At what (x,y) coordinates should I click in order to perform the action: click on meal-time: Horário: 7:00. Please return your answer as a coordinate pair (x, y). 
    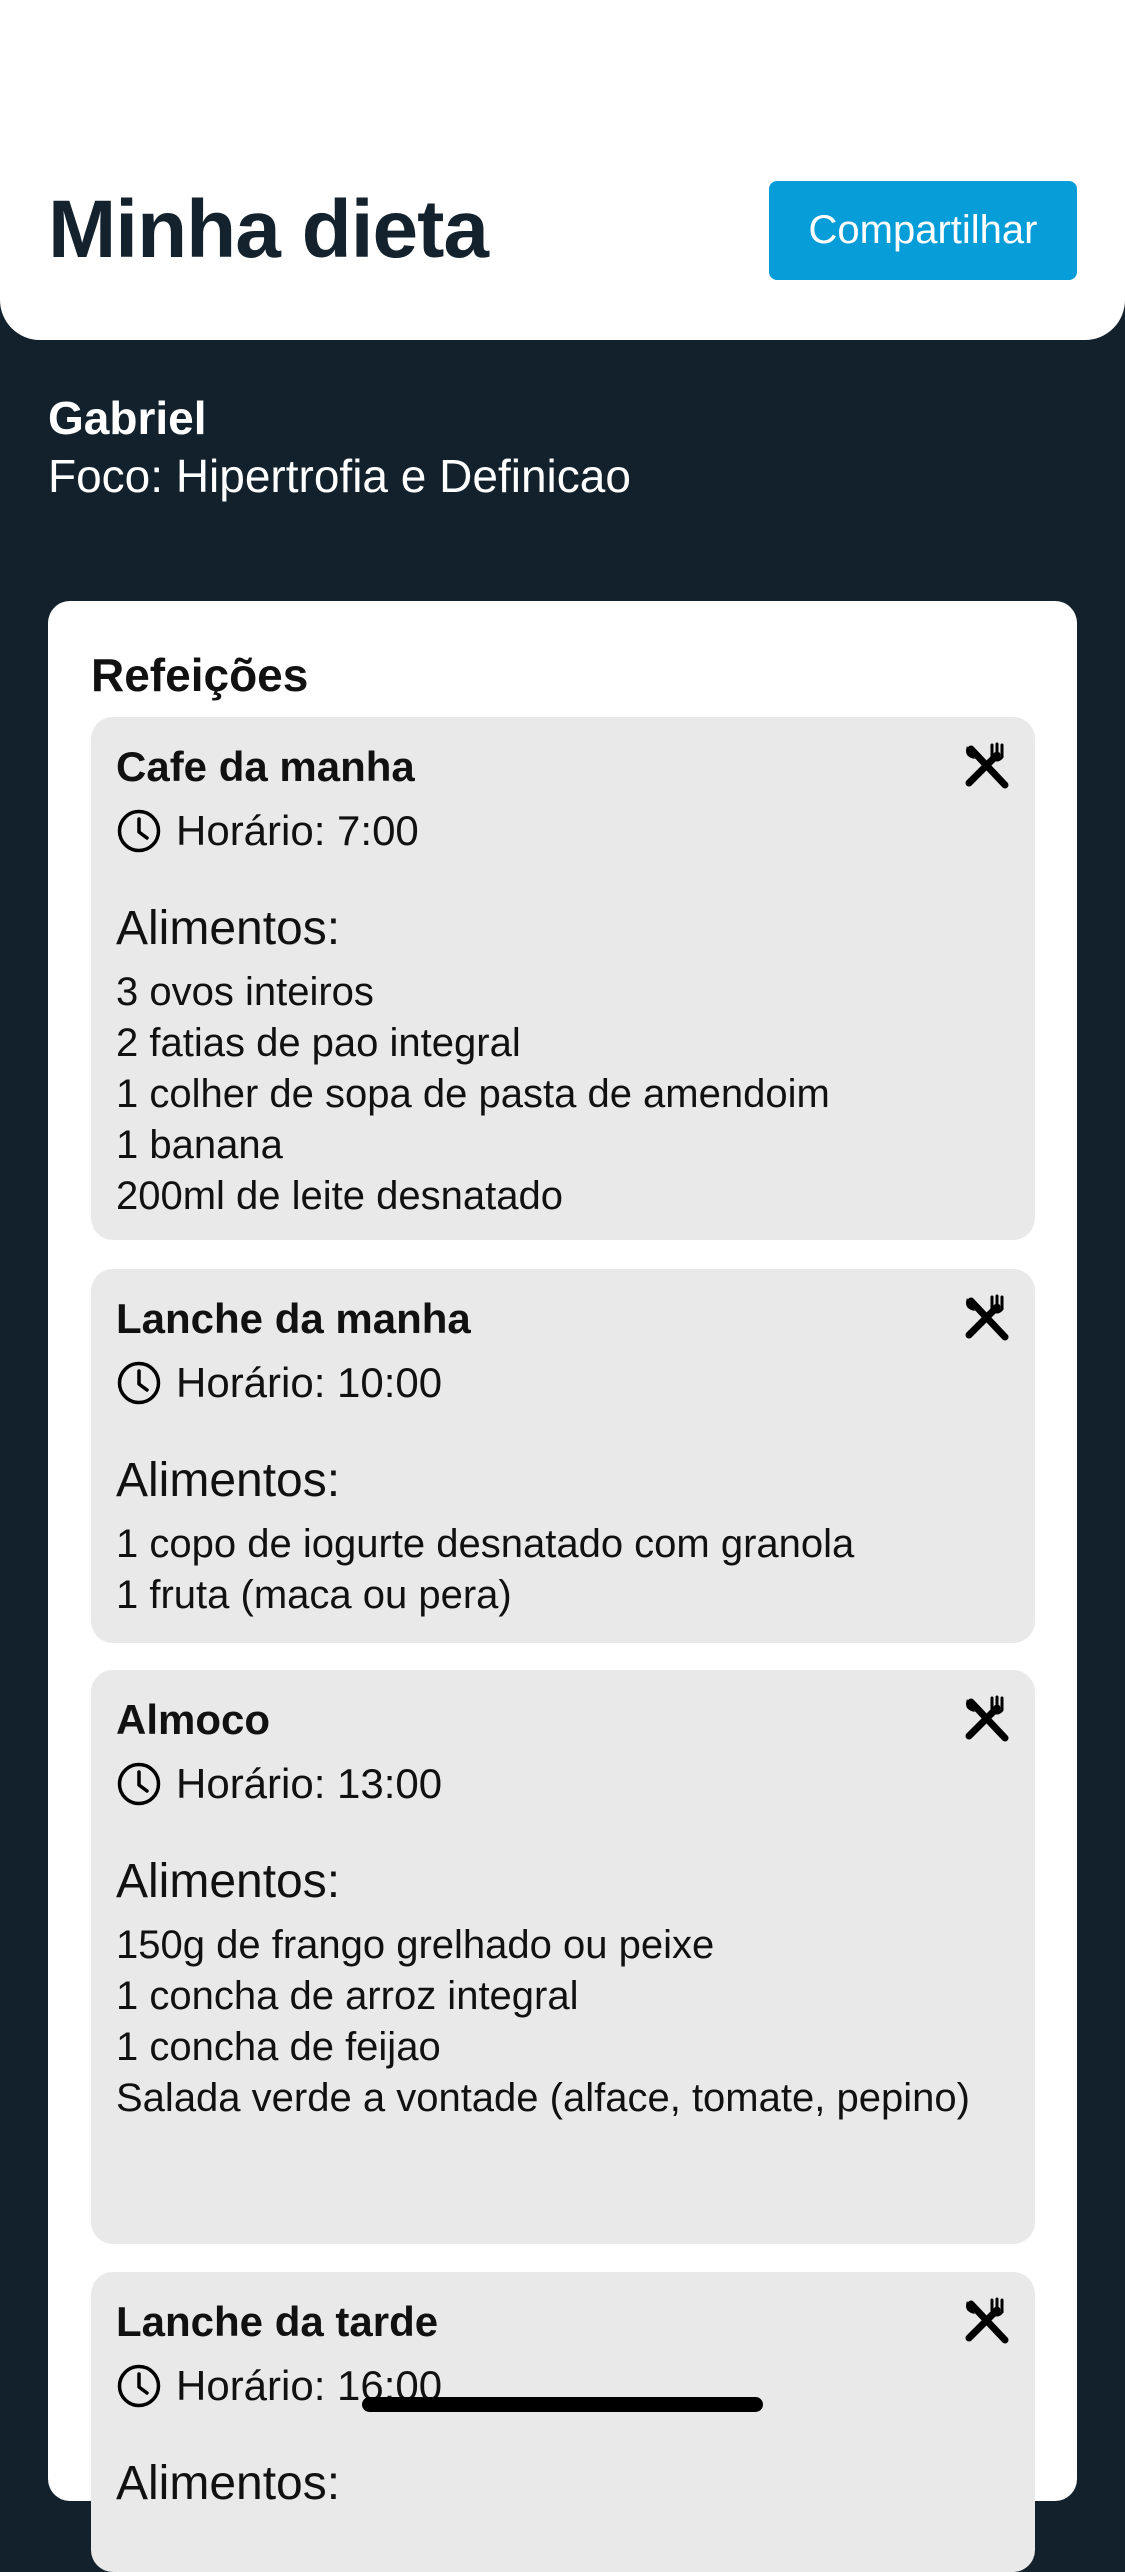
    Looking at the image, I should click on (267, 831).